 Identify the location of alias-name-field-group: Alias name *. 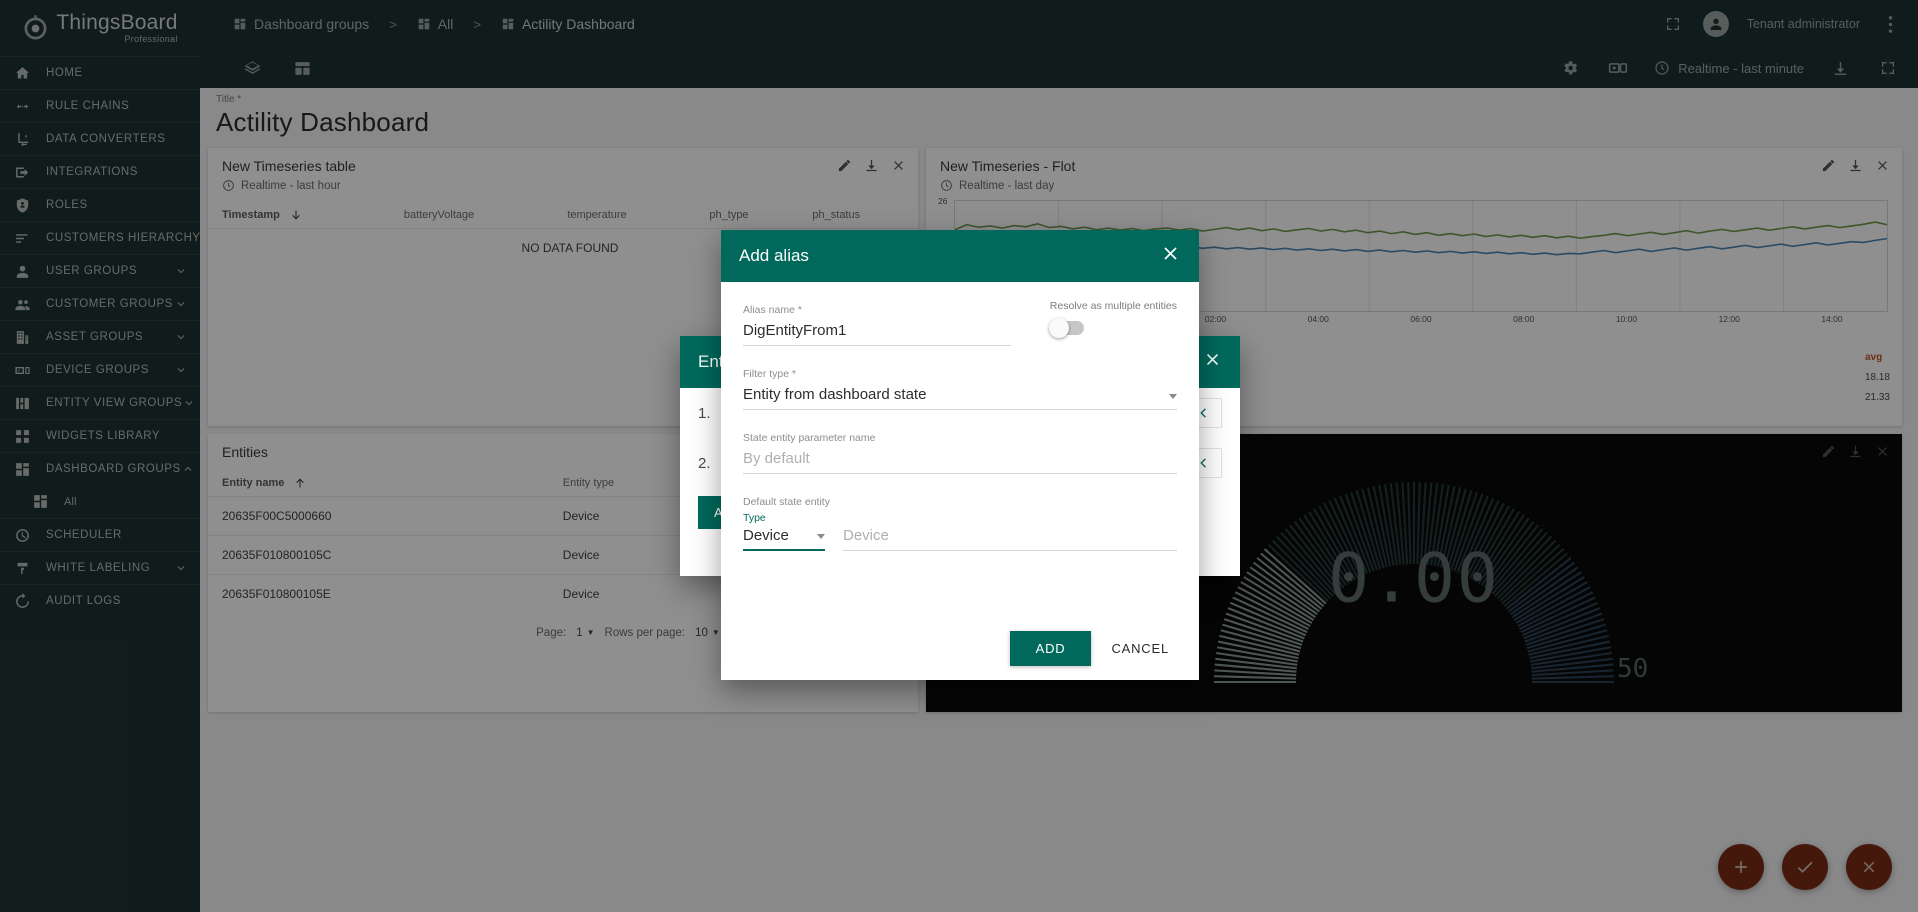
(877, 325).